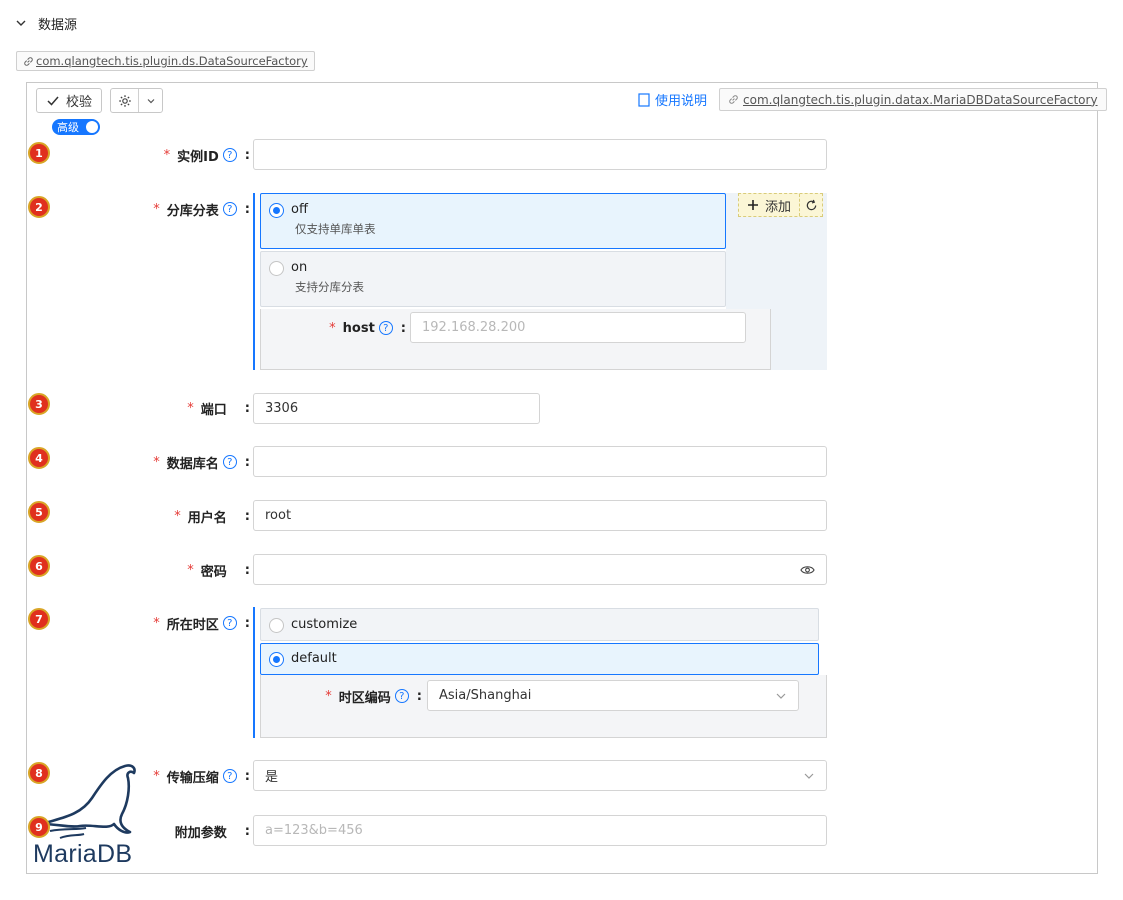 The image size is (1123, 900). What do you see at coordinates (540, 154) in the screenshot?
I see `instance-id-input` at bounding box center [540, 154].